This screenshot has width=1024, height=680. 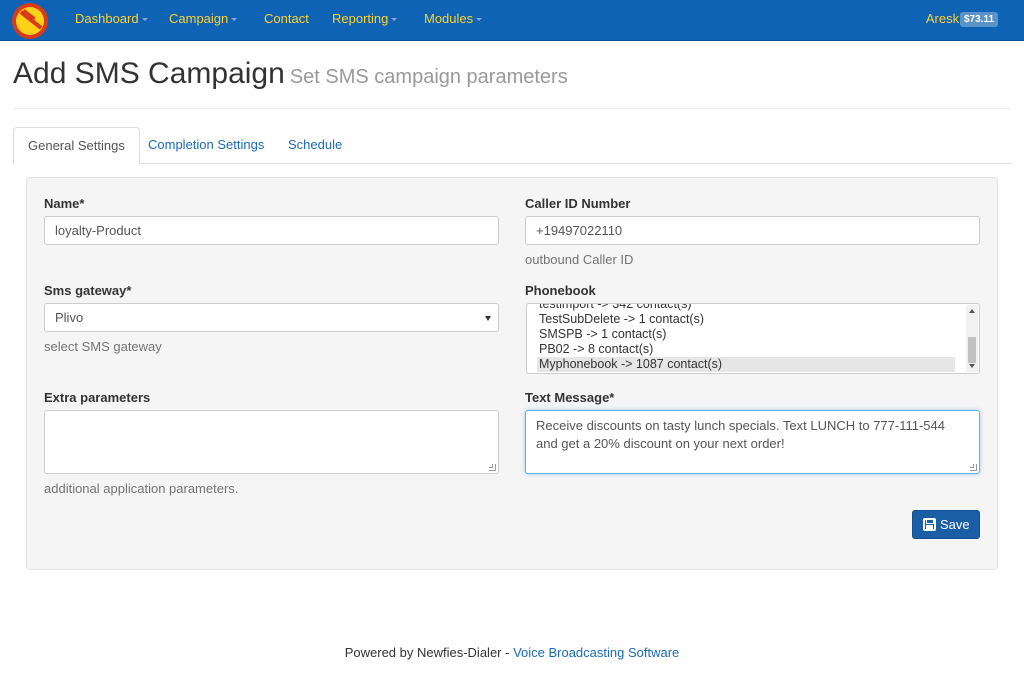 I want to click on caller-id-input: +19497022110, so click(x=752, y=230).